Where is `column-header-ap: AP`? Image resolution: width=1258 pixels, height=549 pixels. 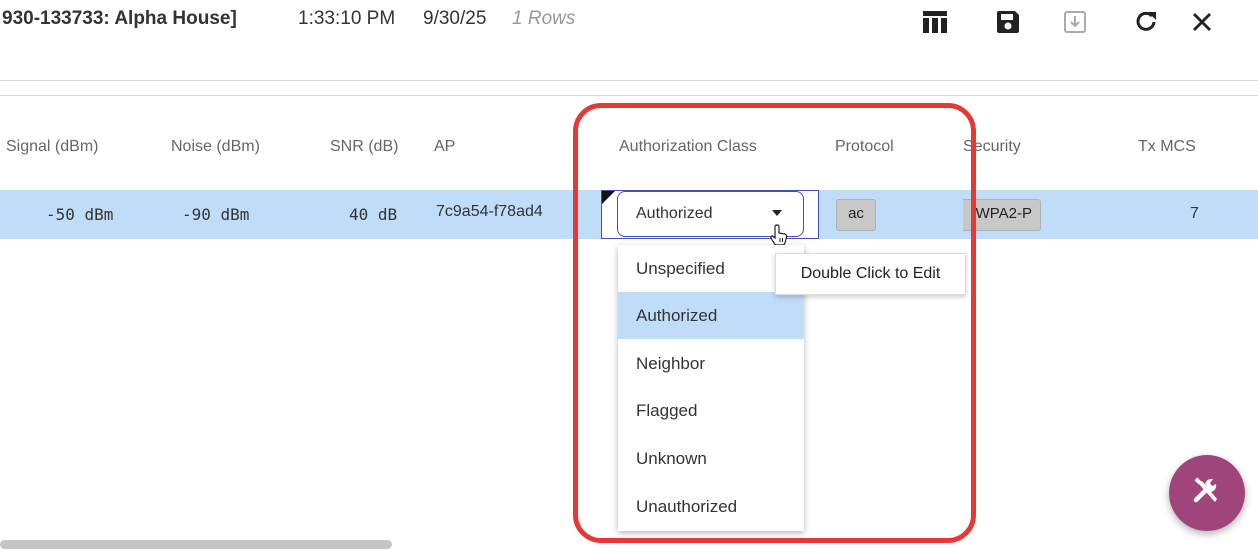 column-header-ap: AP is located at coordinates (444, 147).